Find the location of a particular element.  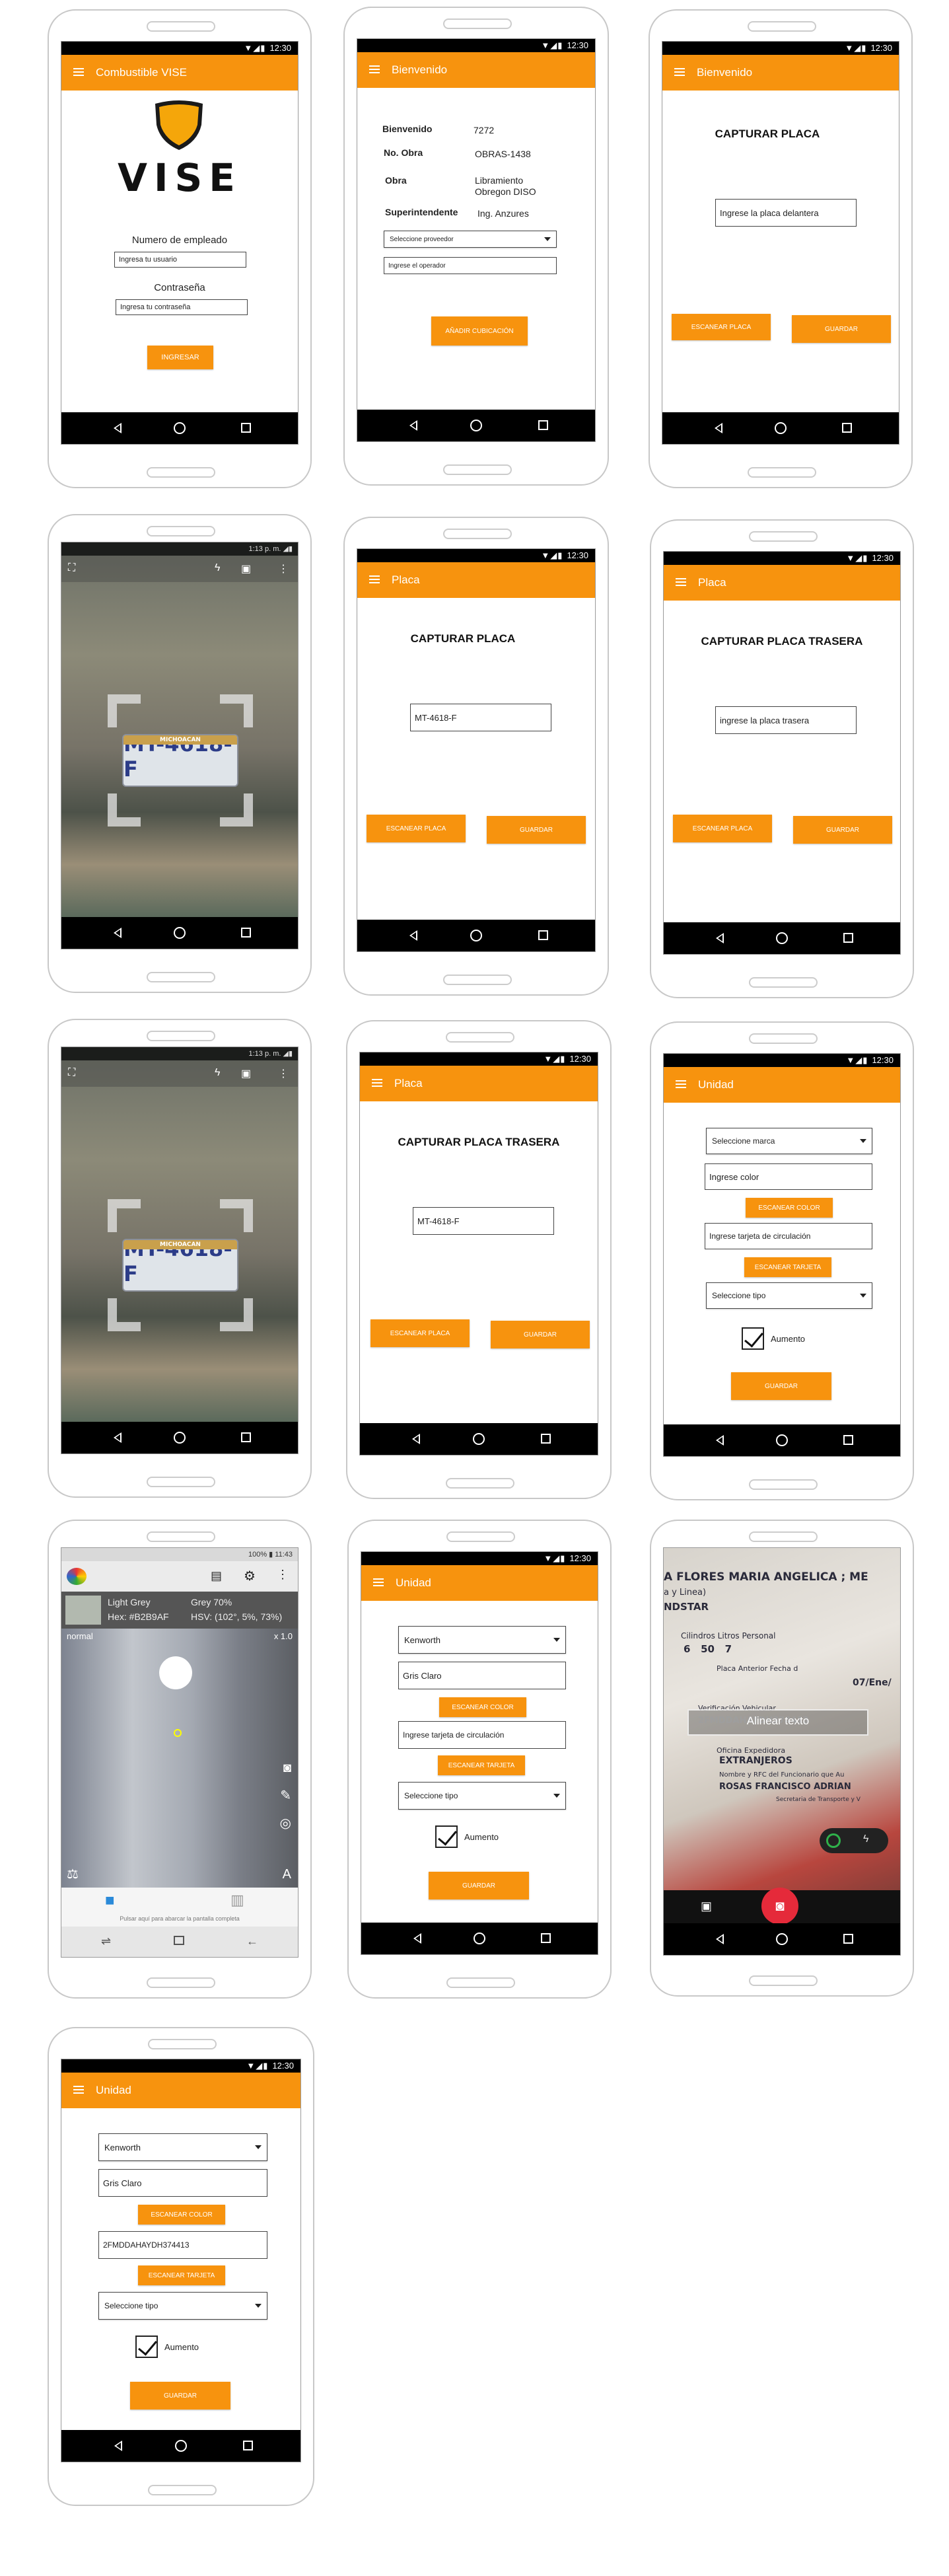

brand-select: Seleccione marca is located at coordinates (789, 1141).